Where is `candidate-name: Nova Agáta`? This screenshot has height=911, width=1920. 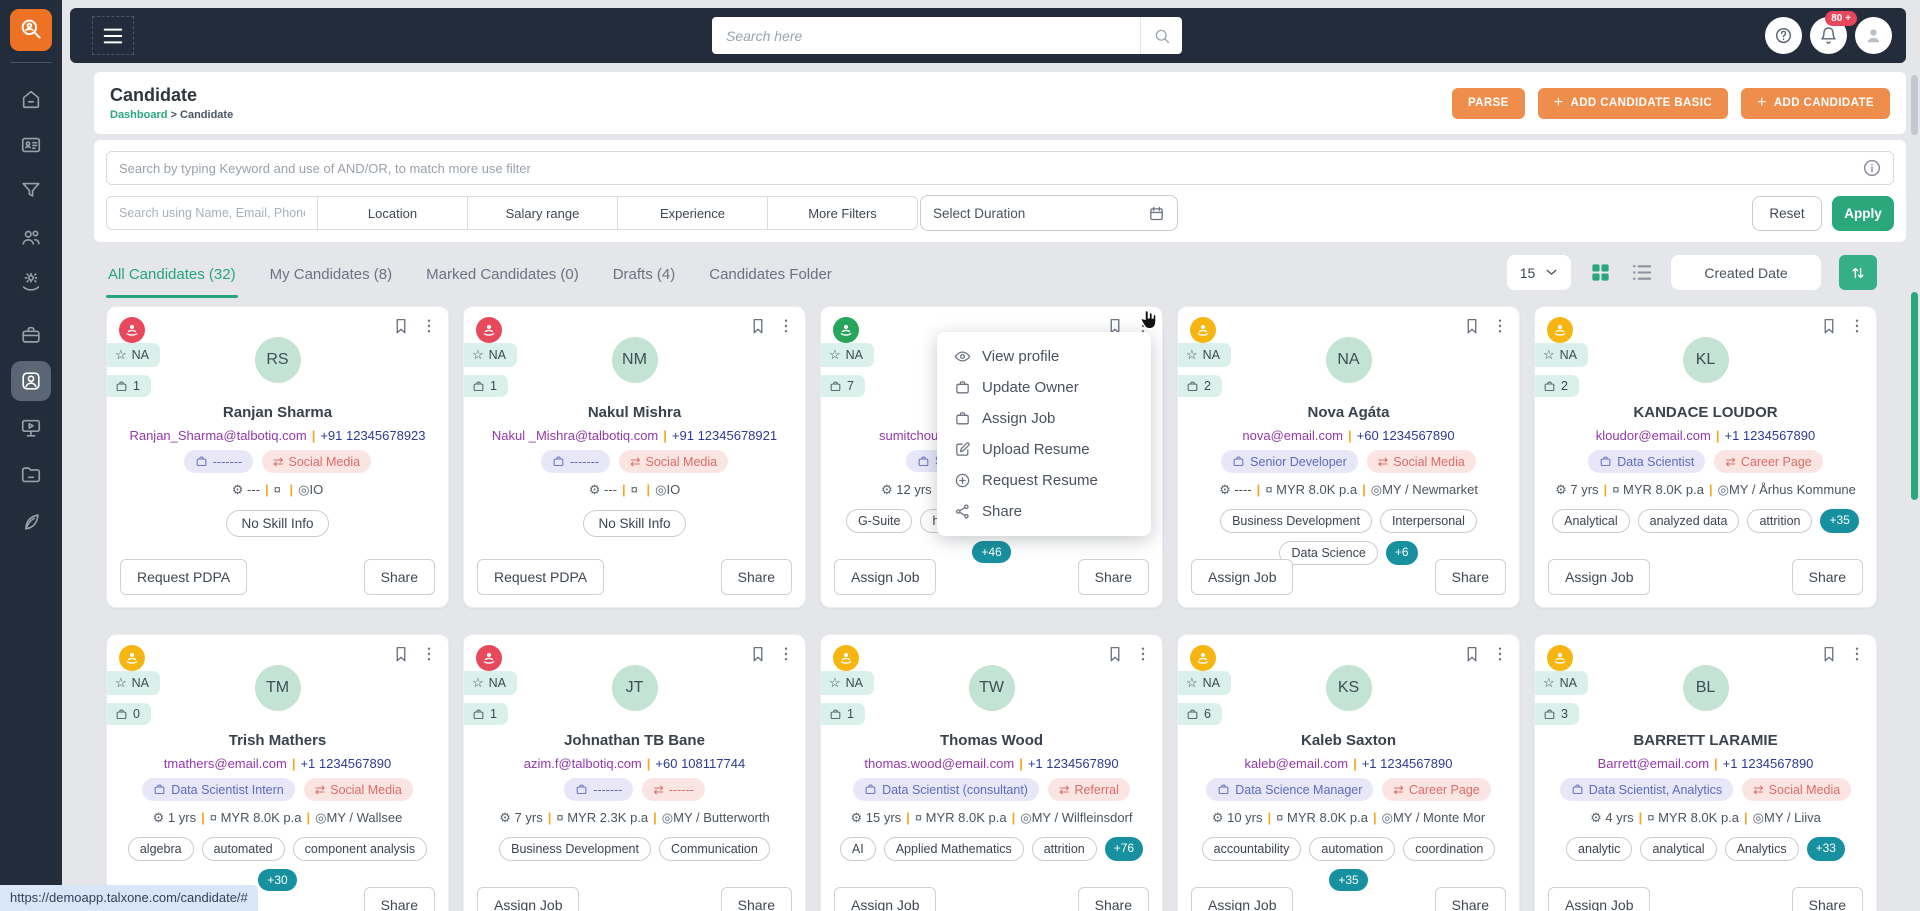
candidate-name: Nova Agáta is located at coordinates (1348, 412).